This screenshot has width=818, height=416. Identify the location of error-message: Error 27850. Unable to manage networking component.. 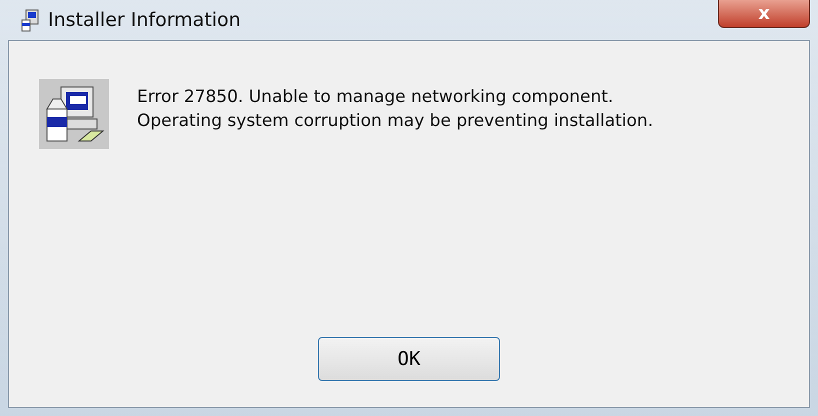
(375, 97).